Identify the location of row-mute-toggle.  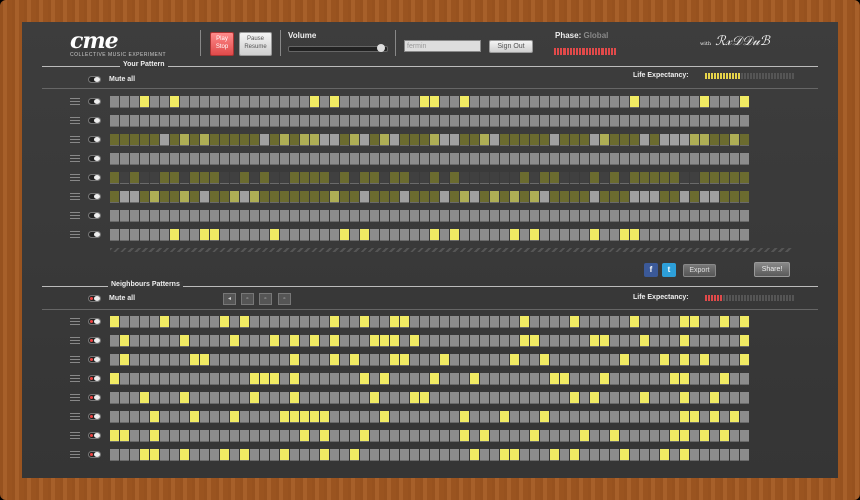
(94, 139).